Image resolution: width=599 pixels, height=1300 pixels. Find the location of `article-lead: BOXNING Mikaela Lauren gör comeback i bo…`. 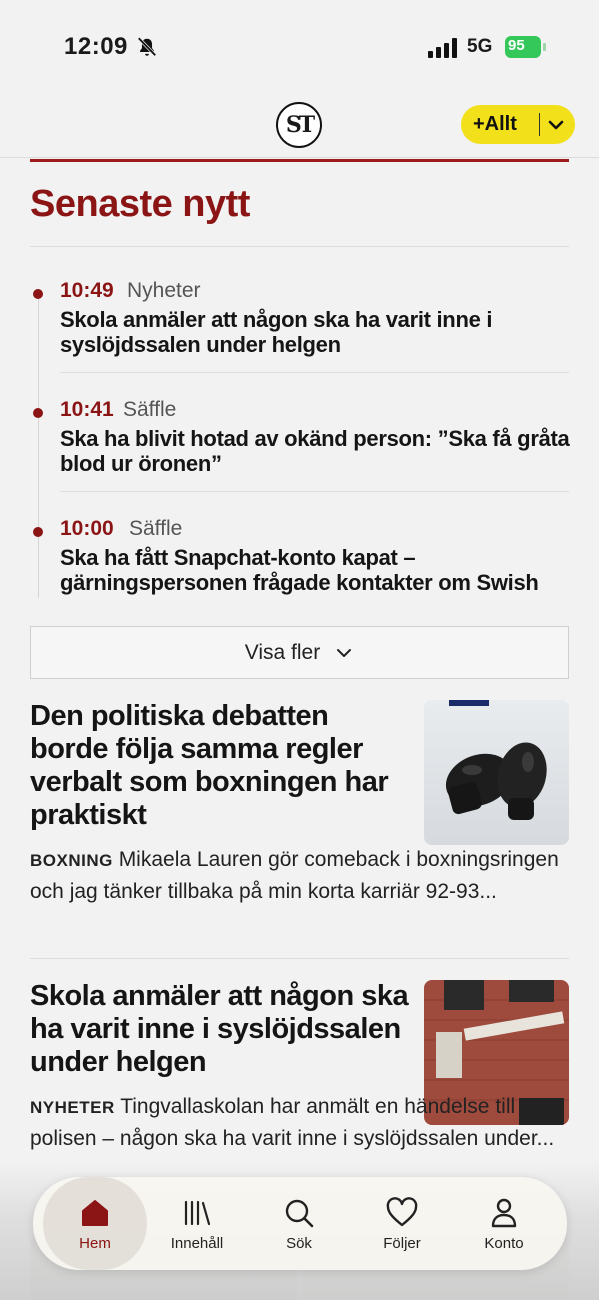

article-lead: BOXNING Mikaela Lauren gör comeback i bo… is located at coordinates (299, 875).